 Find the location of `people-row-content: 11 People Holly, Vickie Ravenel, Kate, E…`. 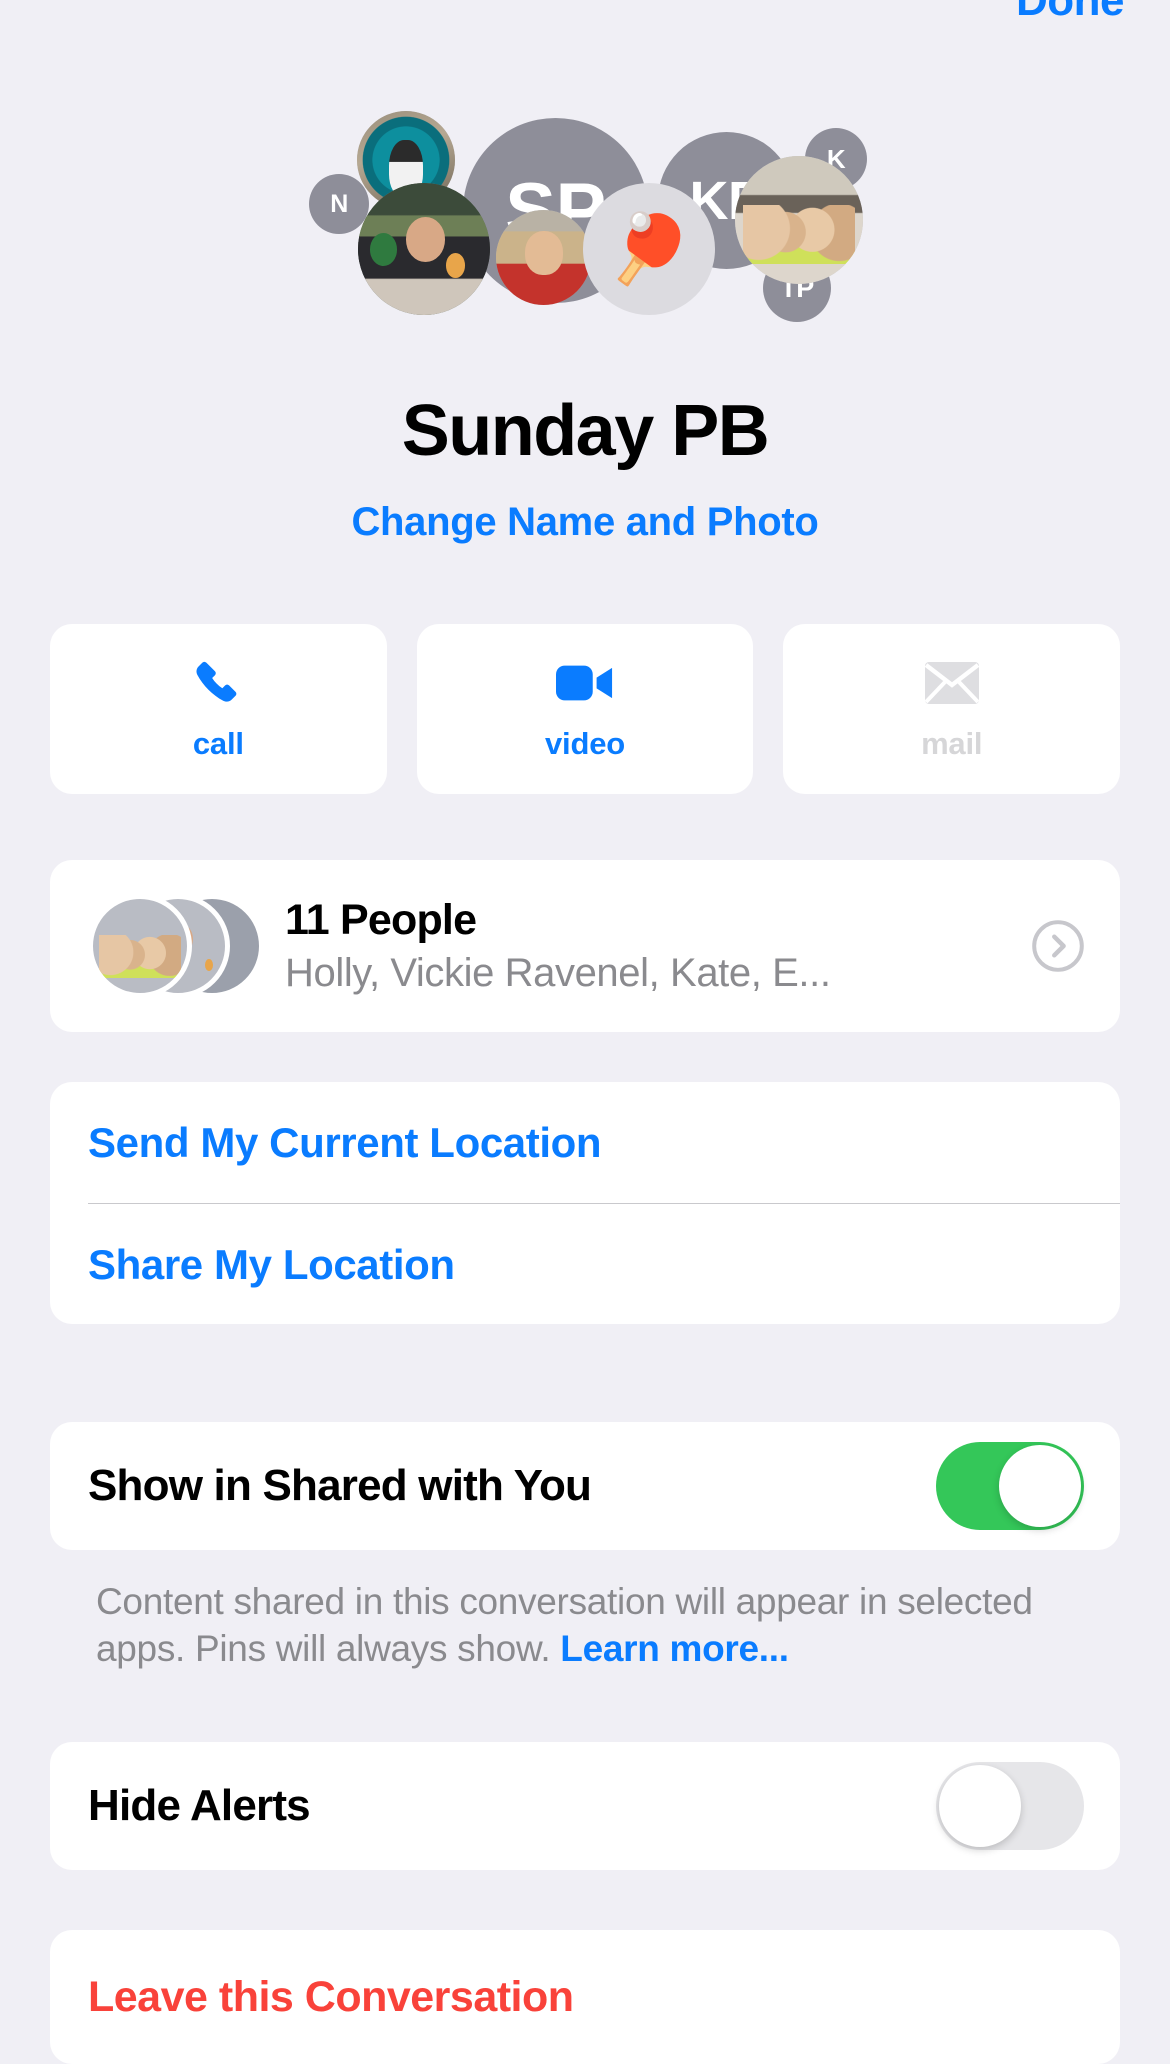

people-row-content: 11 People Holly, Vickie Ravenel, Kate, E… is located at coordinates (585, 946).